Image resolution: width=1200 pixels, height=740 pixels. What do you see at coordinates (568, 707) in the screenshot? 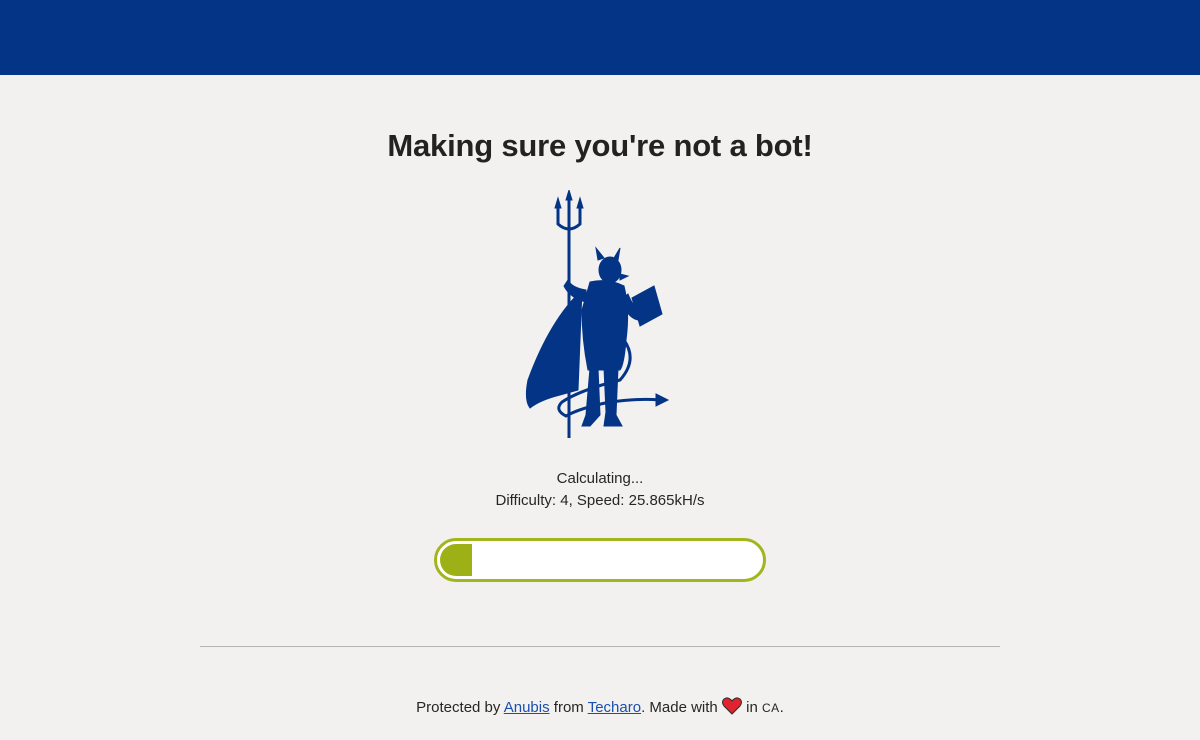
I see `footer-middle: from` at bounding box center [568, 707].